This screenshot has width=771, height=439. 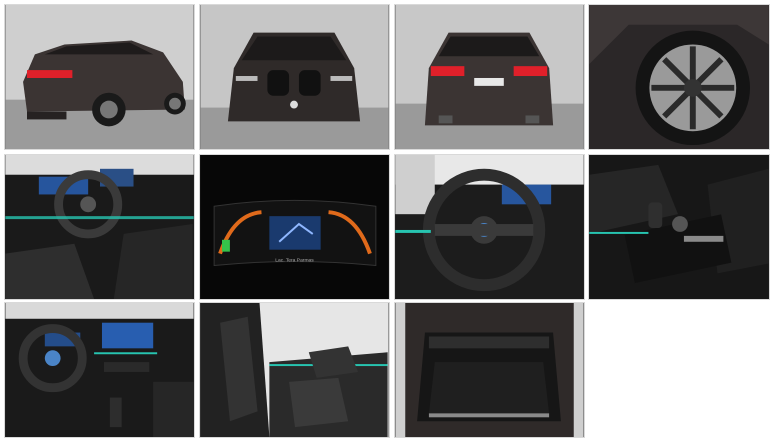 I want to click on instrument-cluster-image: Lac. Tera Parmas, so click(x=294, y=227).